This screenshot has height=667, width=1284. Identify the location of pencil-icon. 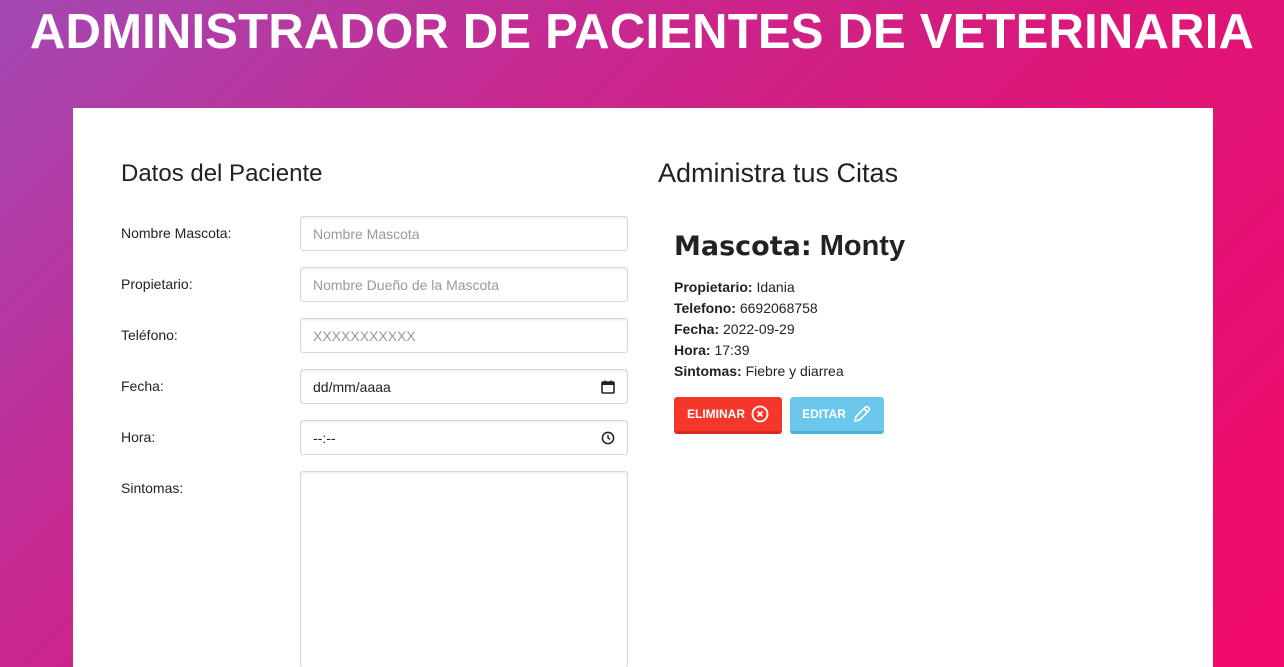
(862, 414).